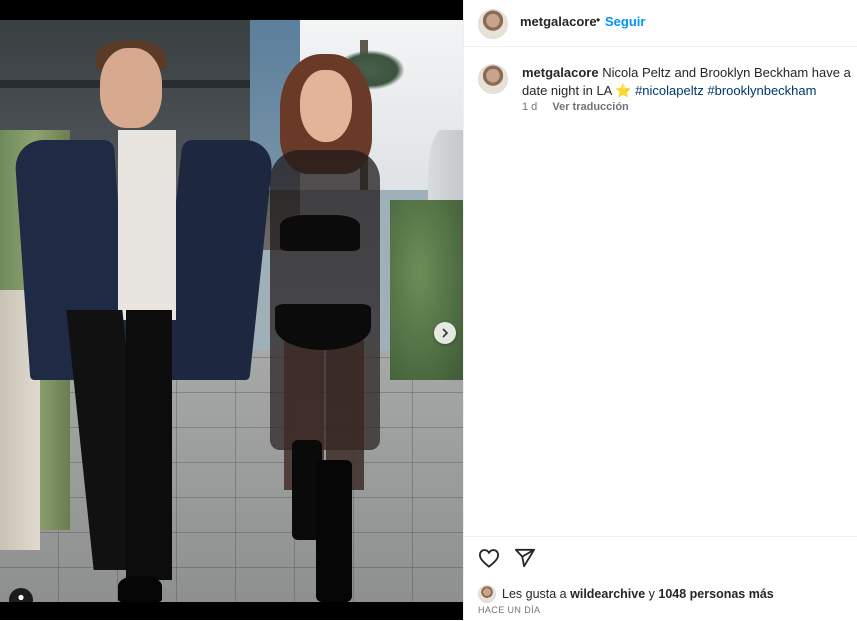 This screenshot has height=621, width=857. What do you see at coordinates (715, 594) in the screenshot?
I see `likes-others: 1048 personas más` at bounding box center [715, 594].